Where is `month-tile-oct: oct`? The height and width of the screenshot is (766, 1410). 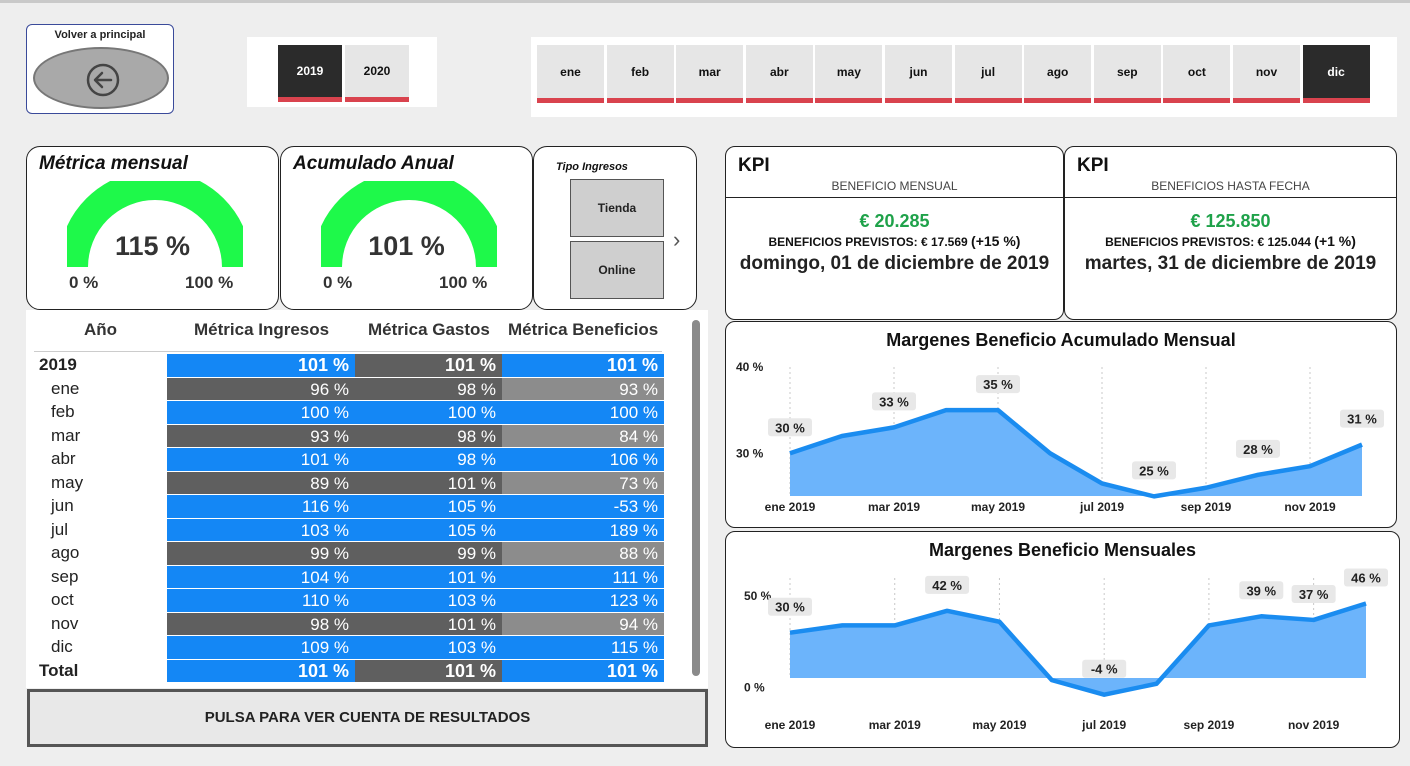 month-tile-oct: oct is located at coordinates (1197, 74).